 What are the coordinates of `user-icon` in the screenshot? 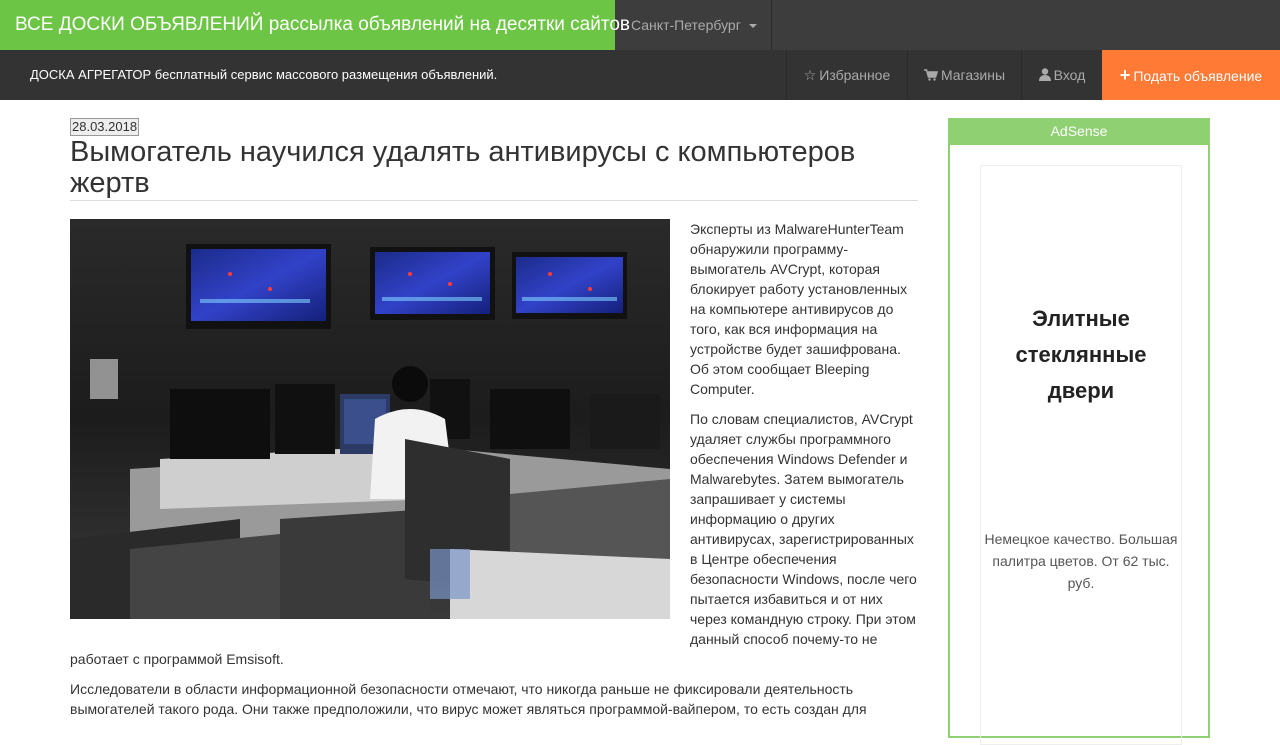 It's located at (1044, 75).